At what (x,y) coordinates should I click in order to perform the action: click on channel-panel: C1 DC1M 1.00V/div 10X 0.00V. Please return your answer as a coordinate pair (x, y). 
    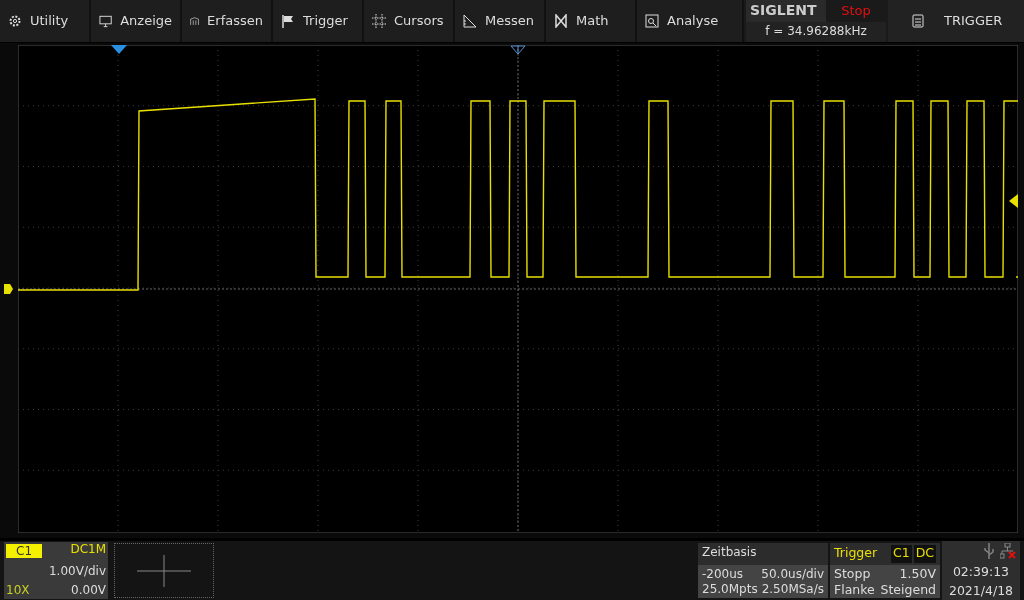
    Looking at the image, I should click on (56, 570).